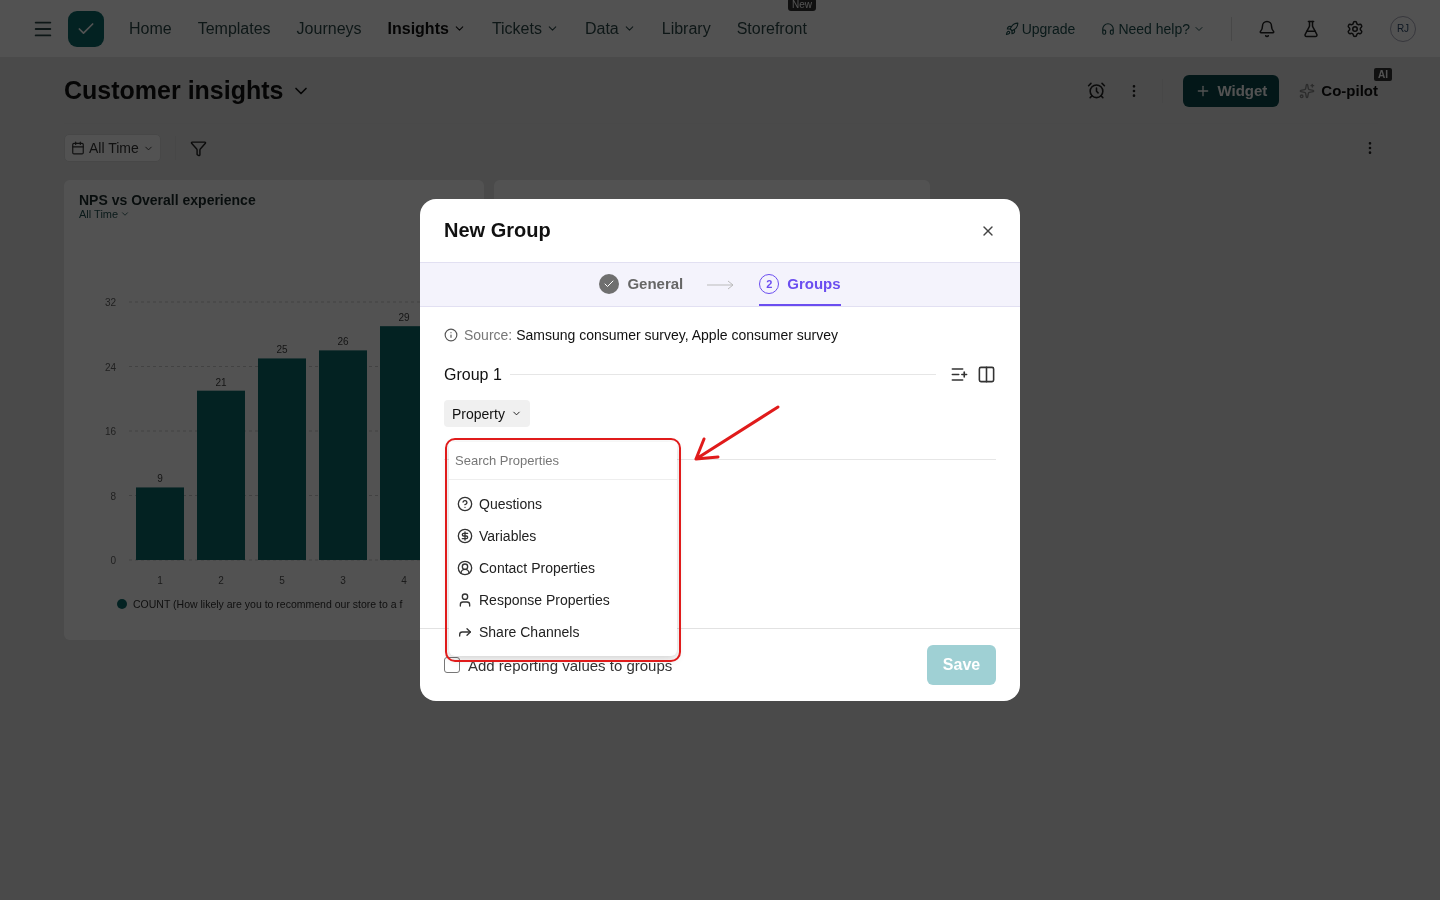 The width and height of the screenshot is (1440, 900). Describe the element at coordinates (426, 28) in the screenshot. I see `nav-item: Insights` at that location.